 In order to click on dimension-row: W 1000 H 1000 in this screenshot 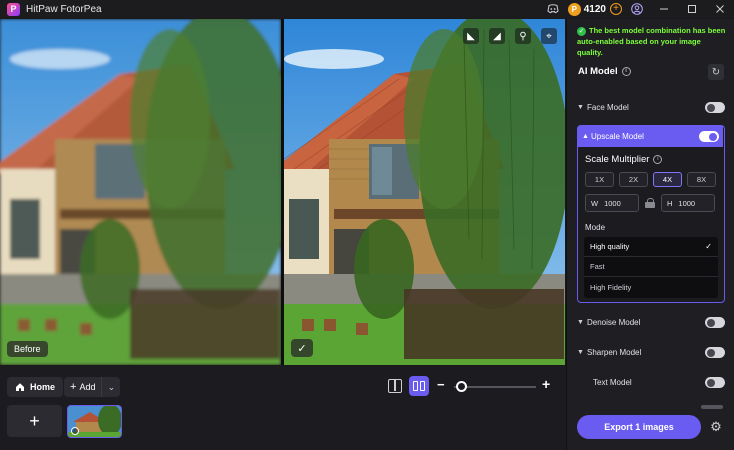, I will do `click(650, 203)`.